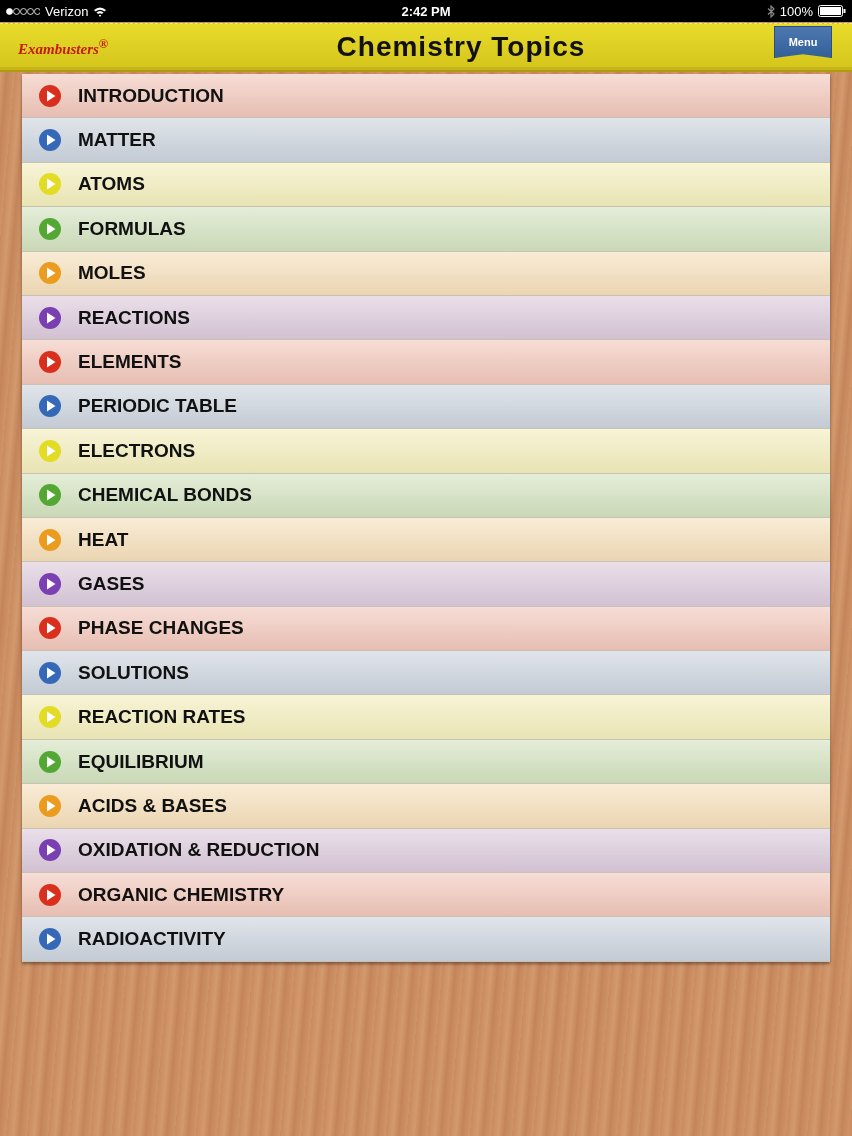  I want to click on signal-icon, so click(23, 11).